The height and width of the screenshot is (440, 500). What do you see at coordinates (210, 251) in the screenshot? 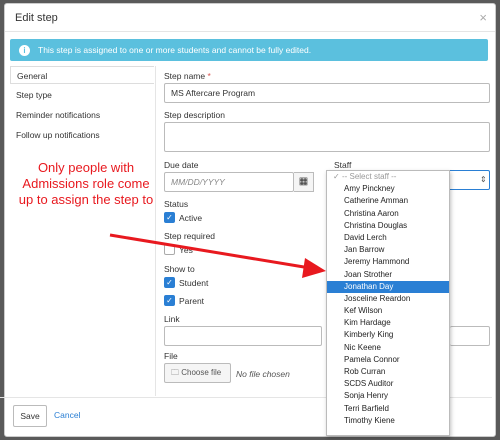
I see `annotation-arrow-line` at bounding box center [210, 251].